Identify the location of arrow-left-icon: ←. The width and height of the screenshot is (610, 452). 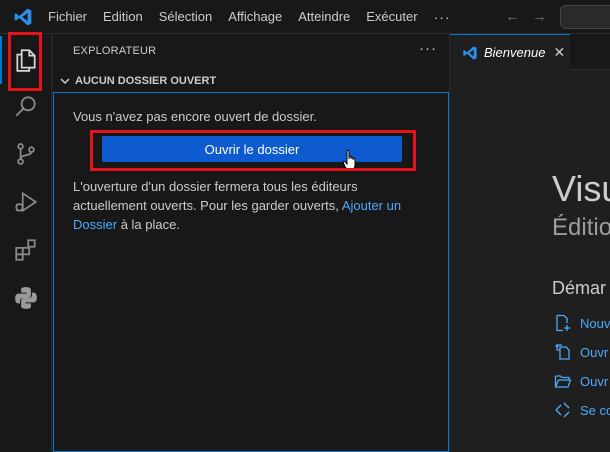
(512, 16).